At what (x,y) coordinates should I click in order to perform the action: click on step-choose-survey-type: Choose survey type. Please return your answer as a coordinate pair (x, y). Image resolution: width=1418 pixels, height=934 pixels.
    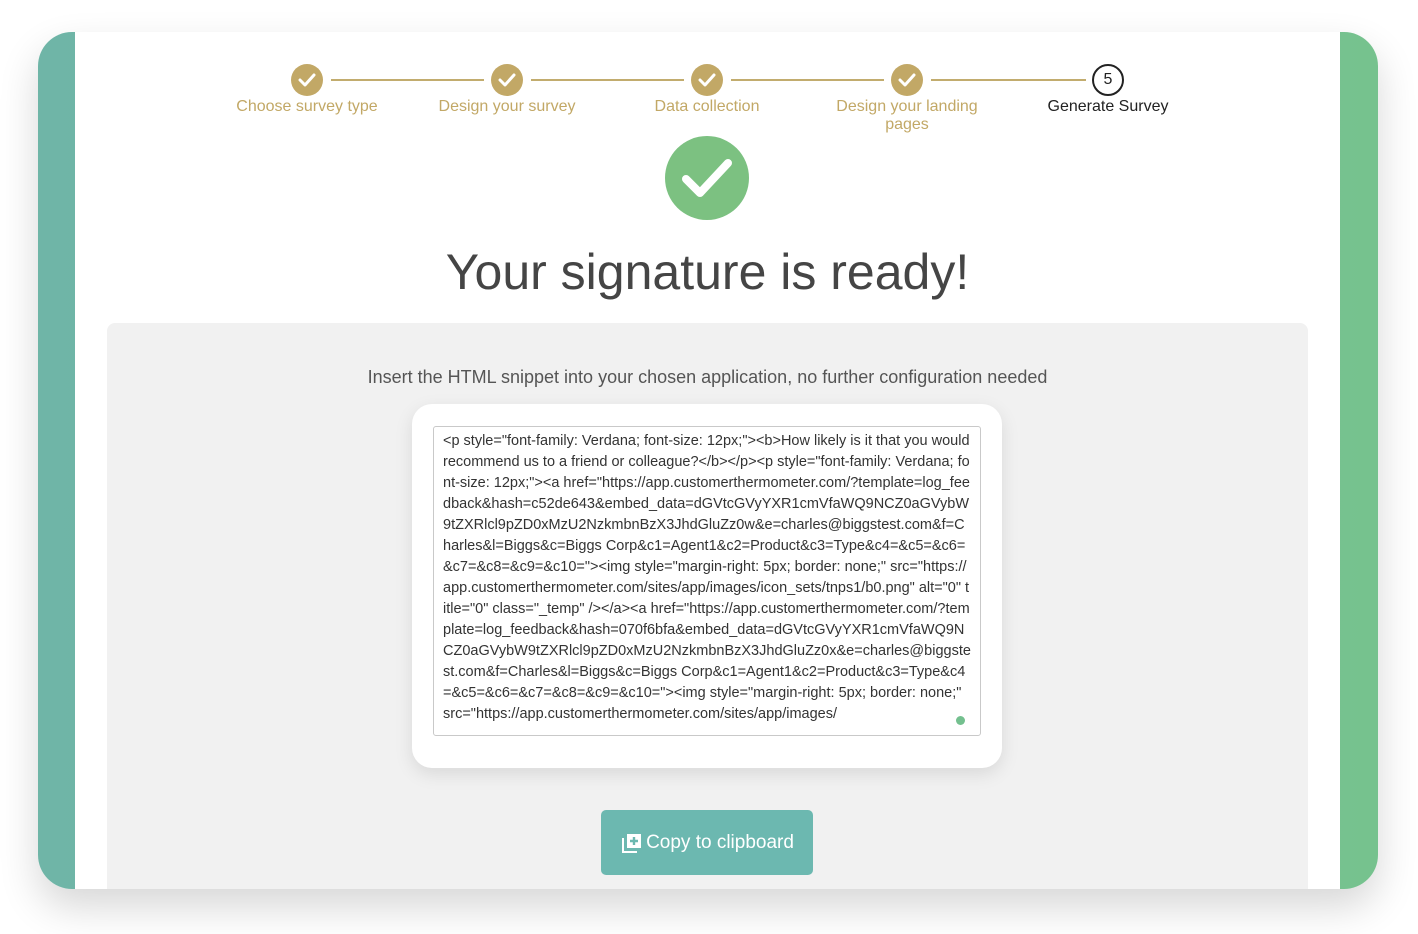
    Looking at the image, I should click on (307, 90).